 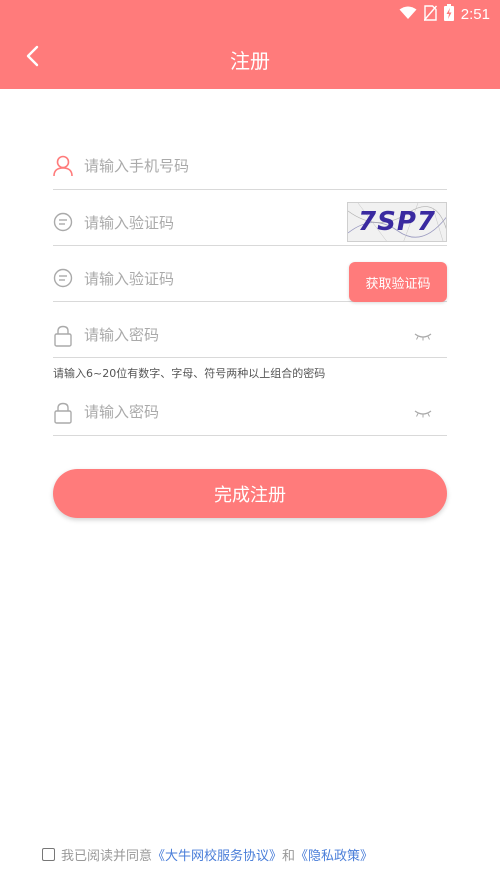 What do you see at coordinates (234, 412) in the screenshot?
I see `confirm-password-input` at bounding box center [234, 412].